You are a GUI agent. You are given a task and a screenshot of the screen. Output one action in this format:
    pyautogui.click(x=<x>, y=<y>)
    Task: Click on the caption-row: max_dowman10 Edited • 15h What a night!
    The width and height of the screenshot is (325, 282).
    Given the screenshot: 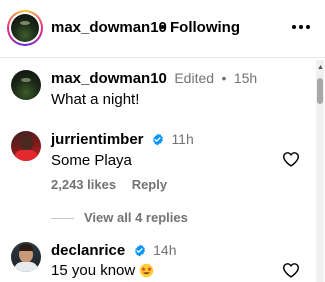 What is the action you would take?
    pyautogui.click(x=162, y=90)
    